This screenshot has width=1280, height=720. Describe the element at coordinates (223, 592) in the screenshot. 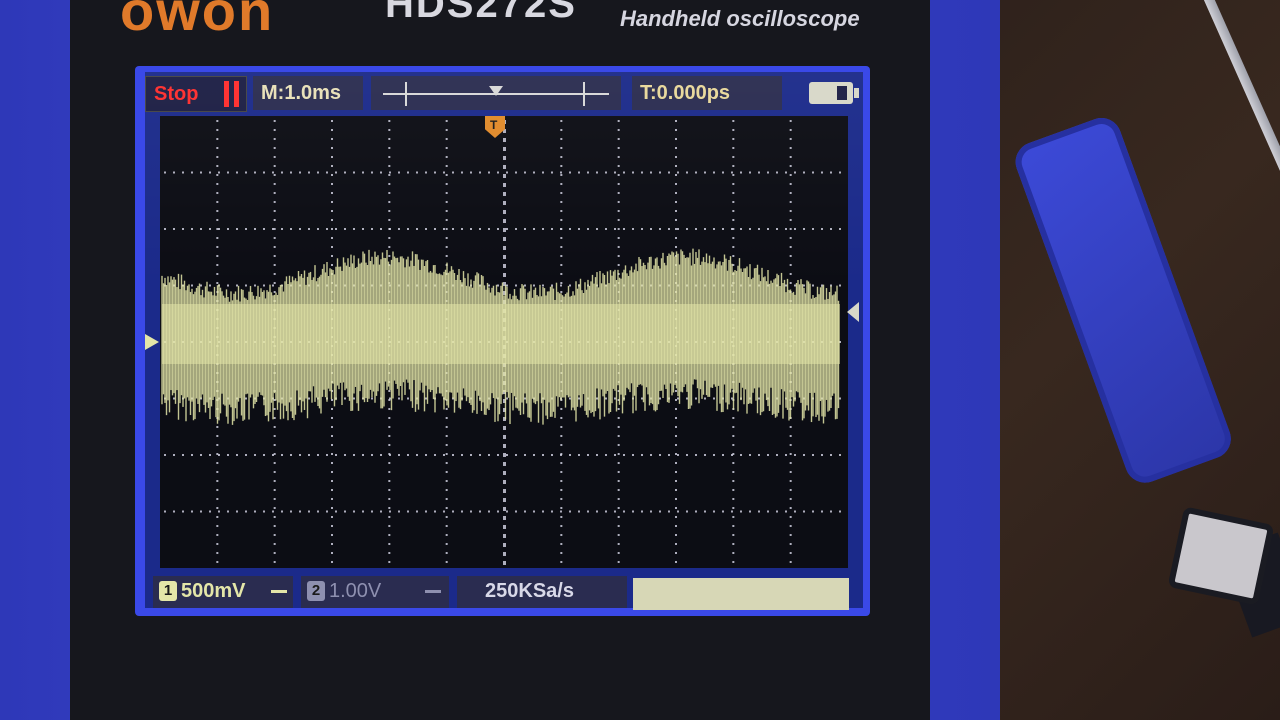

I see `ch1-scale-box: 1 500mV` at that location.